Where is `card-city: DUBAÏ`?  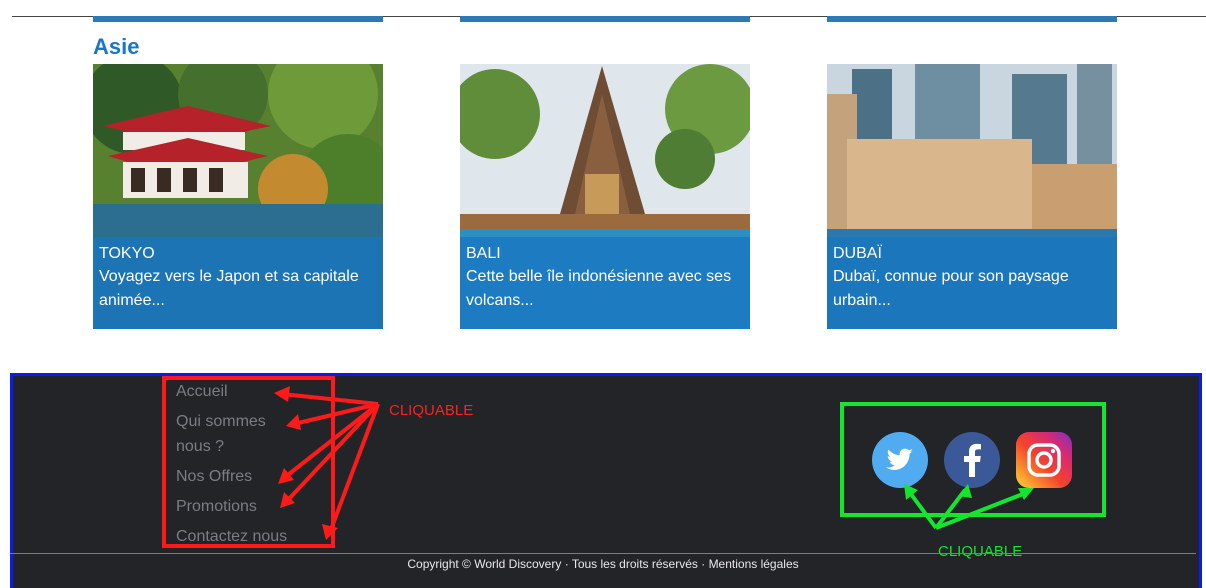 card-city: DUBAÏ is located at coordinates (857, 253).